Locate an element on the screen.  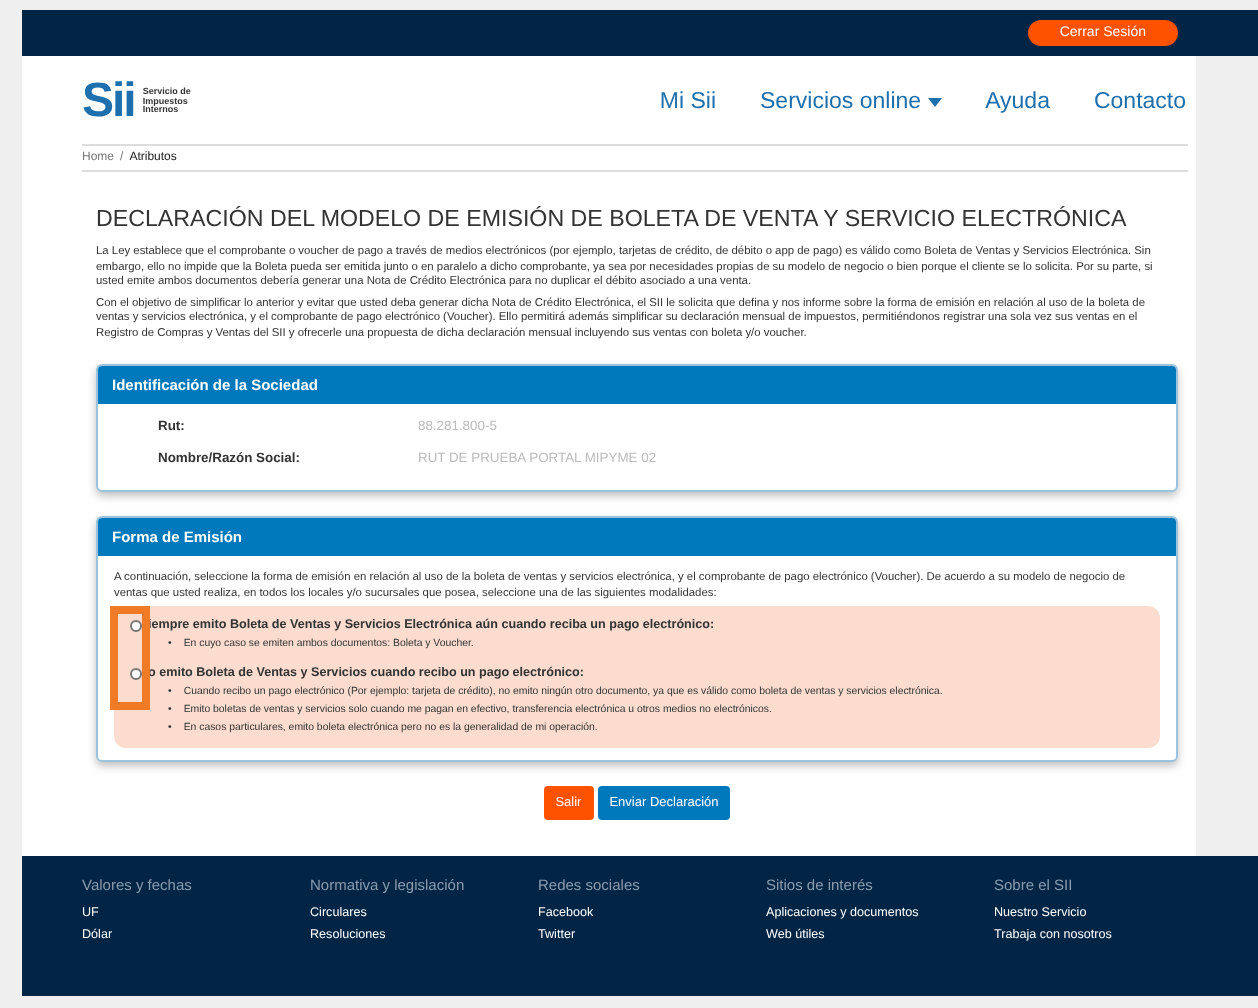
nav-link: Servicios online is located at coordinates (851, 102).